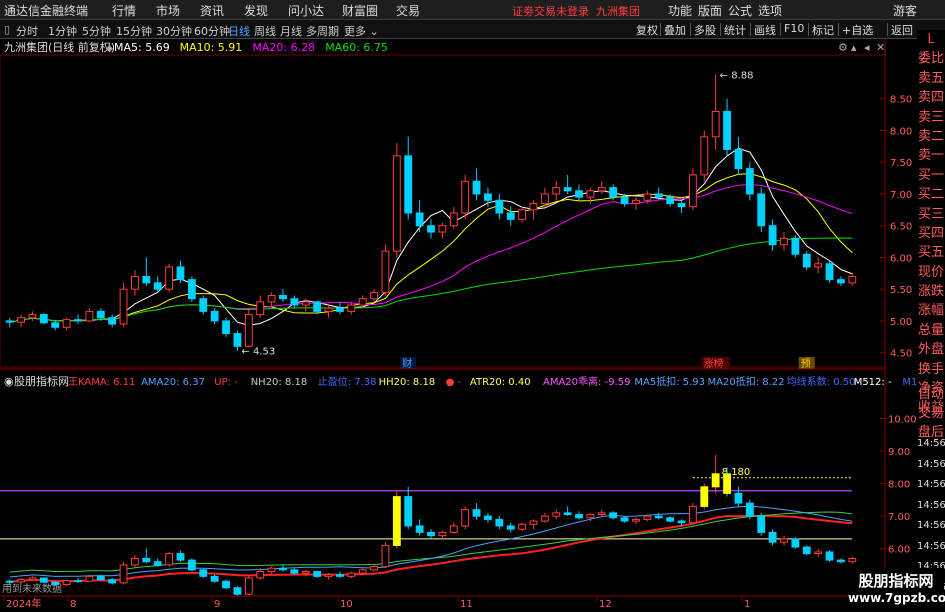  What do you see at coordinates (174, 31) in the screenshot?
I see `period-30min: 30分钟` at bounding box center [174, 31].